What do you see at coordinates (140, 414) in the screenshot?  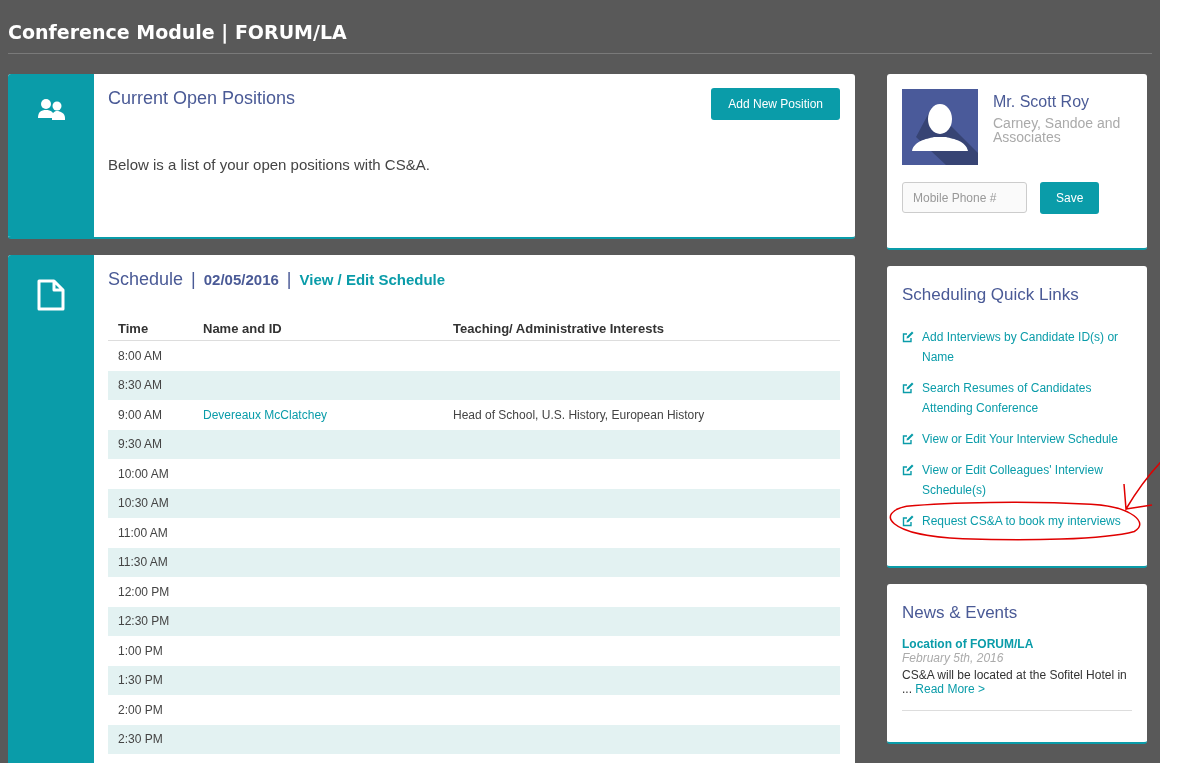 I see `time-cell-text: 9:00 AM` at bounding box center [140, 414].